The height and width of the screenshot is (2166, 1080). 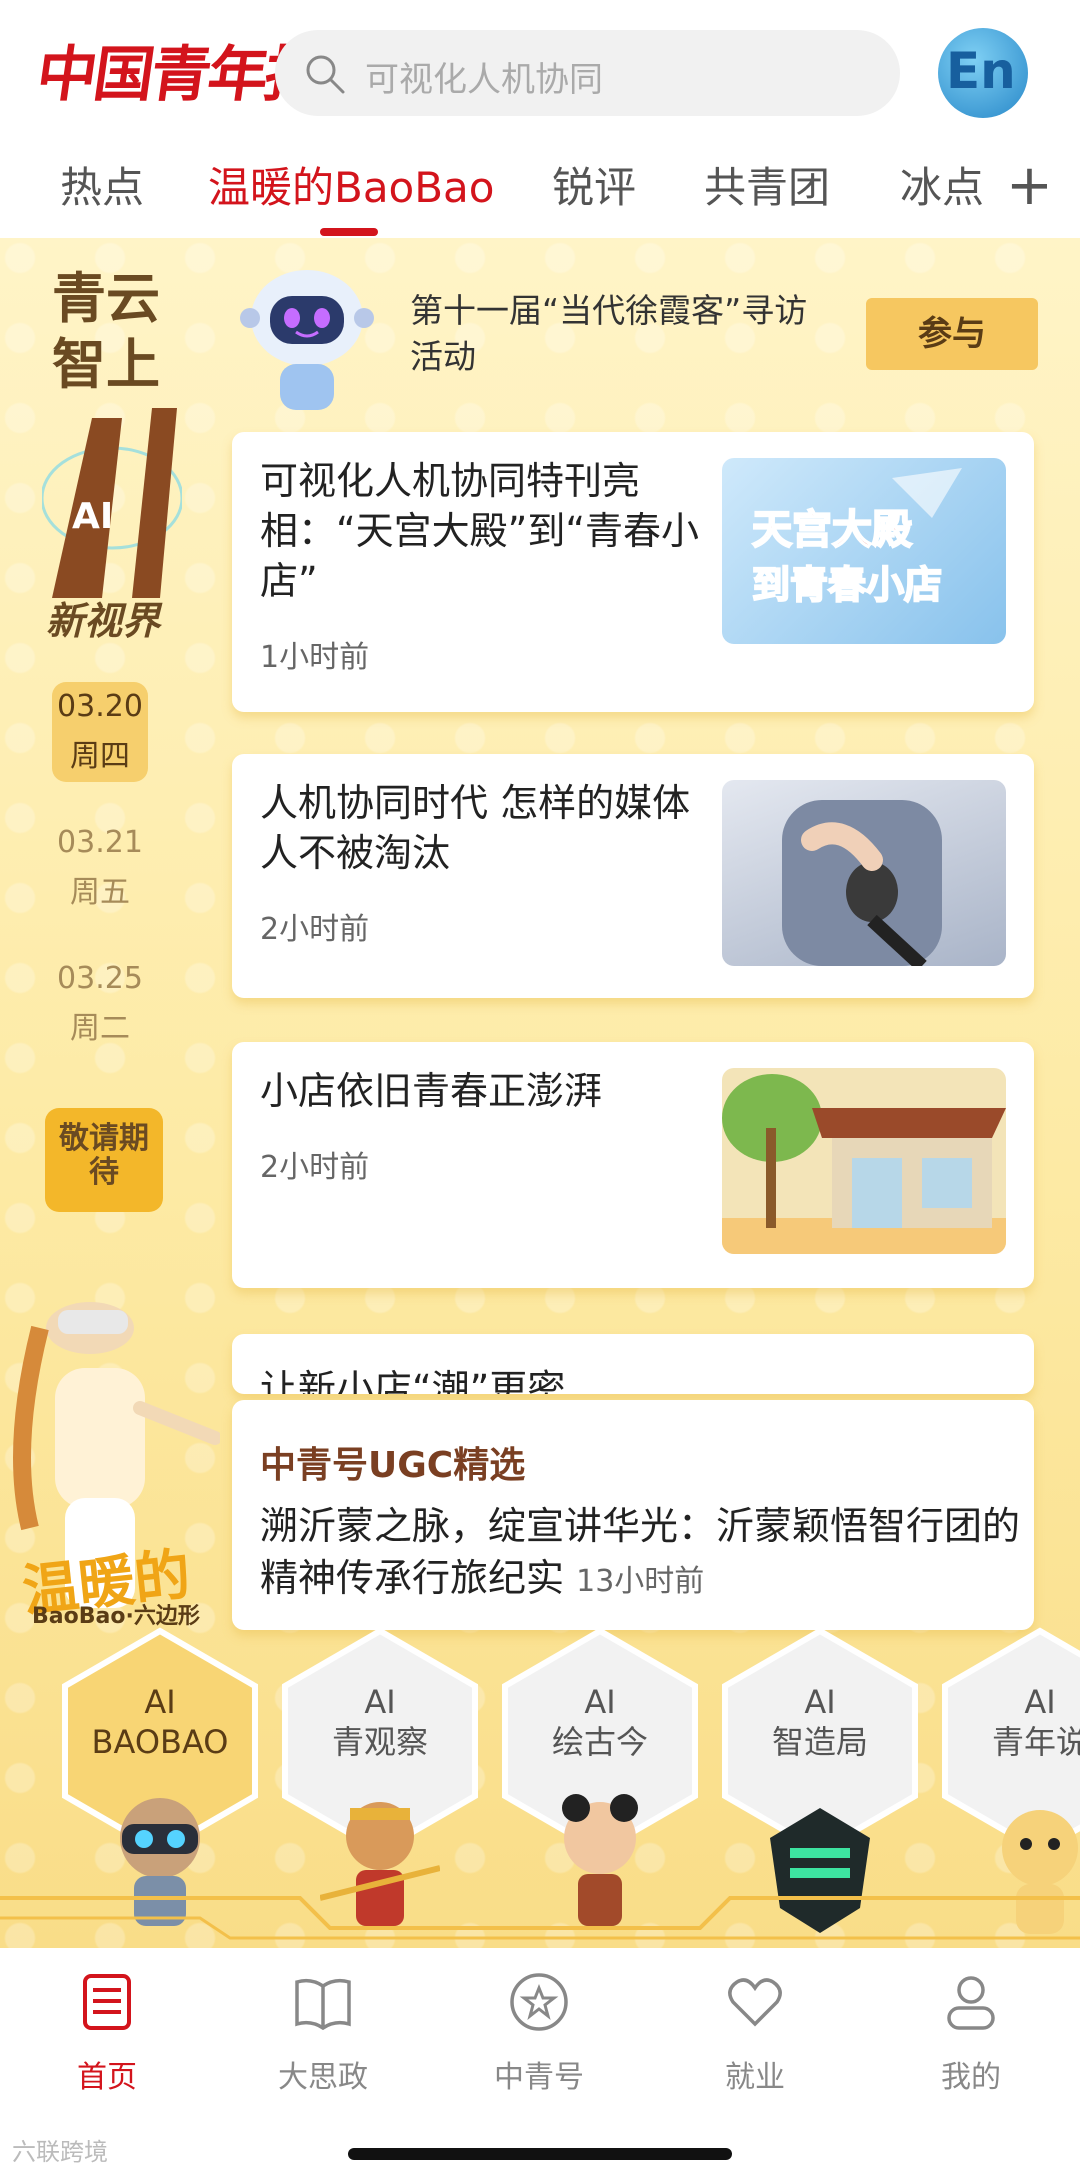 What do you see at coordinates (539, 2002) in the screenshot?
I see `star-icon` at bounding box center [539, 2002].